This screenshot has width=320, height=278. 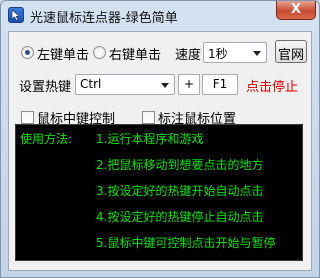 What do you see at coordinates (45, 87) in the screenshot?
I see `hotkey-label: 设置热键` at bounding box center [45, 87].